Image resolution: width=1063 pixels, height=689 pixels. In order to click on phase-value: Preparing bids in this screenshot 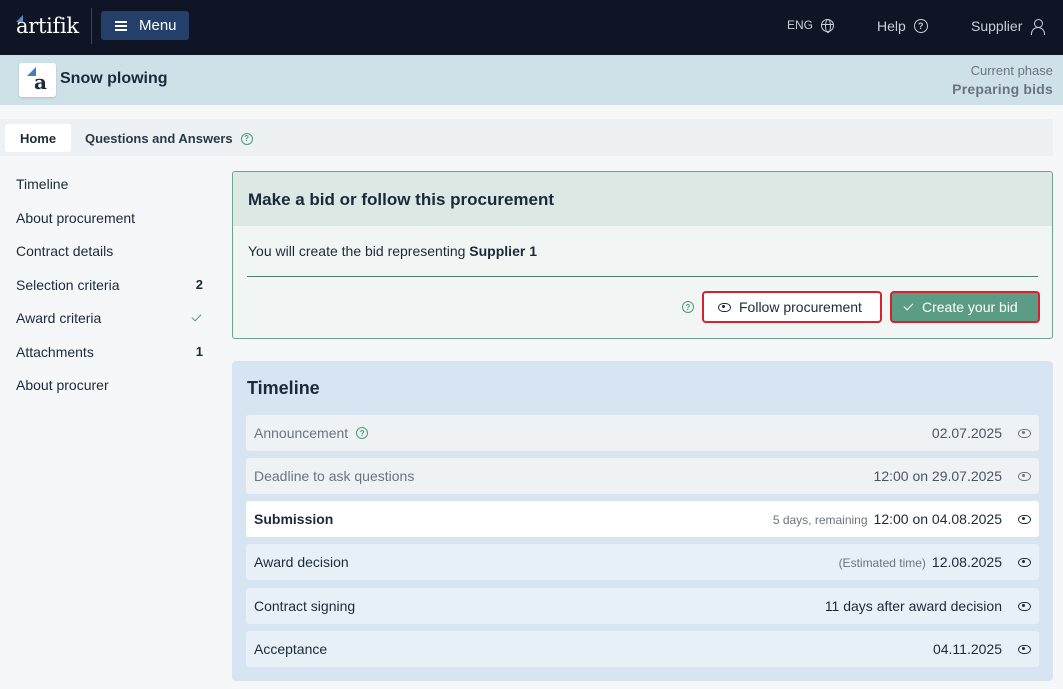, I will do `click(1002, 89)`.